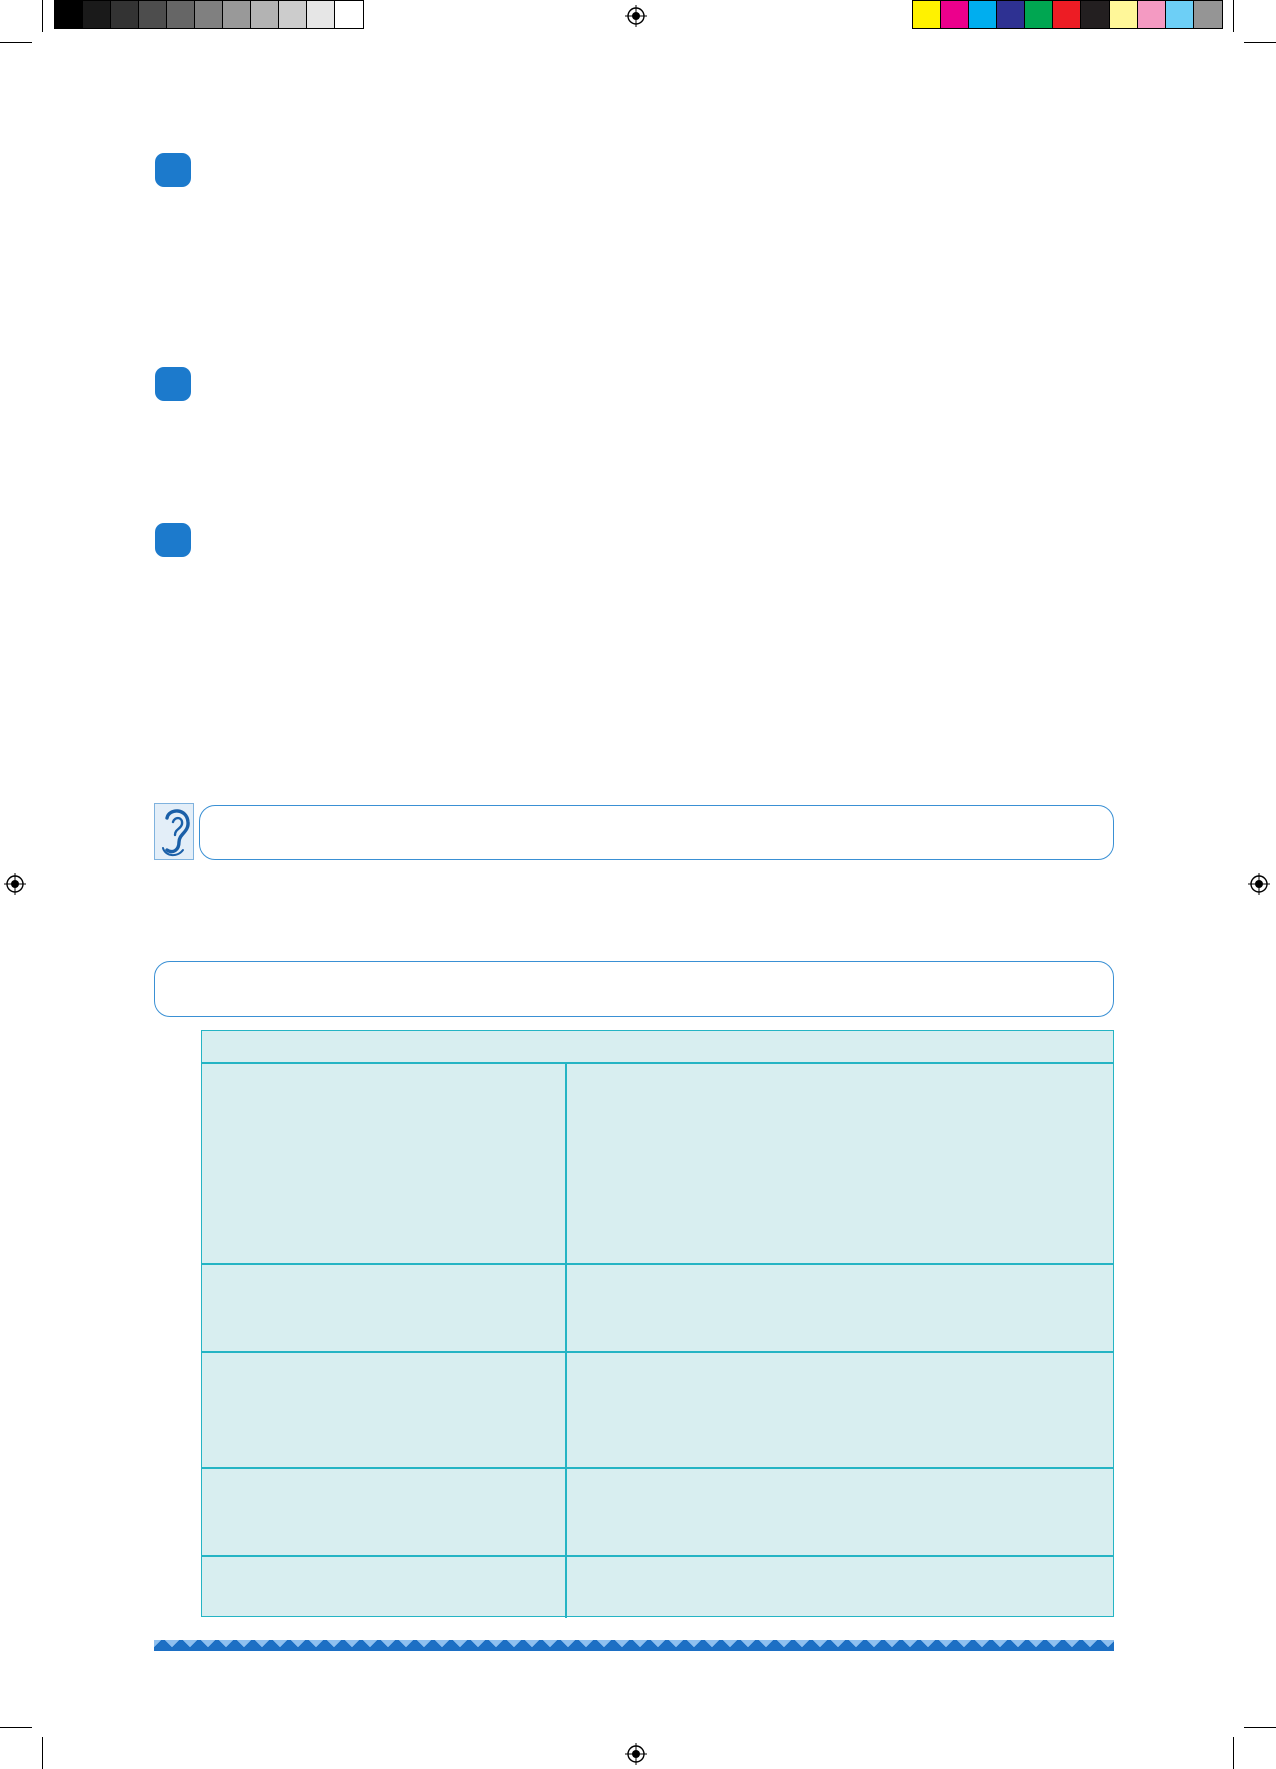  What do you see at coordinates (42, 1753) in the screenshot?
I see `crop-mark-bottom-left-v` at bounding box center [42, 1753].